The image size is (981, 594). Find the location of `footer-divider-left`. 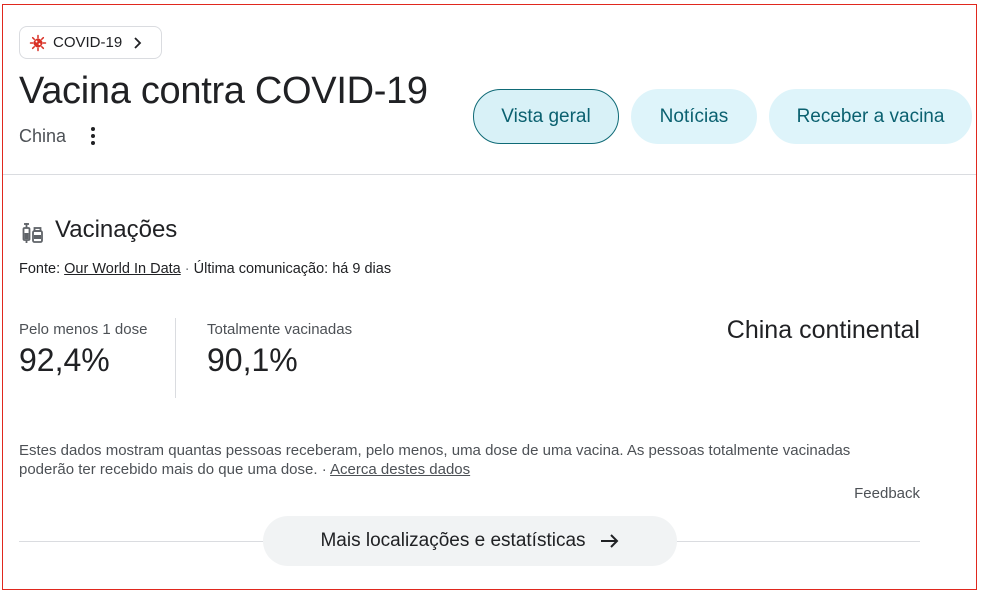

footer-divider-left is located at coordinates (141, 541).